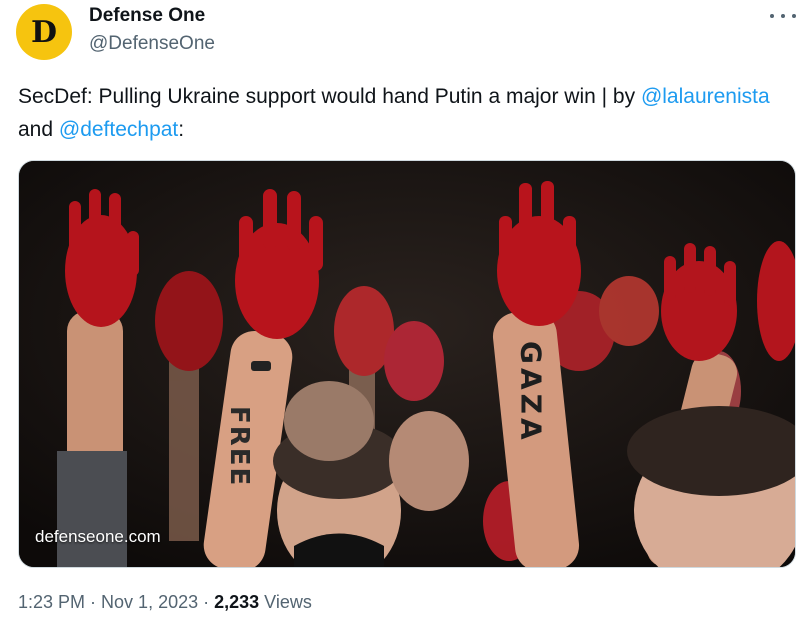 The image size is (809, 620). I want to click on avatar-letter: D, so click(43, 32).